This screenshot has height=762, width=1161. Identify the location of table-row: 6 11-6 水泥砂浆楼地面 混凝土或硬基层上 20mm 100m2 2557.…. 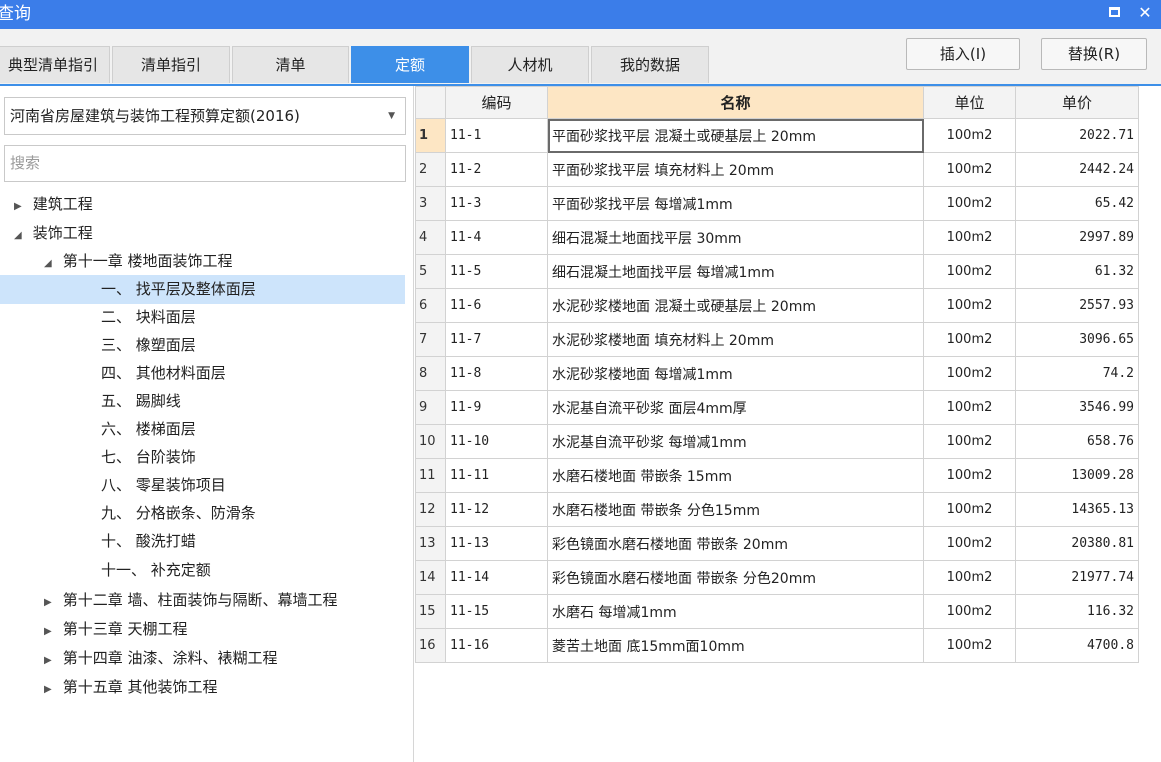
(777, 305).